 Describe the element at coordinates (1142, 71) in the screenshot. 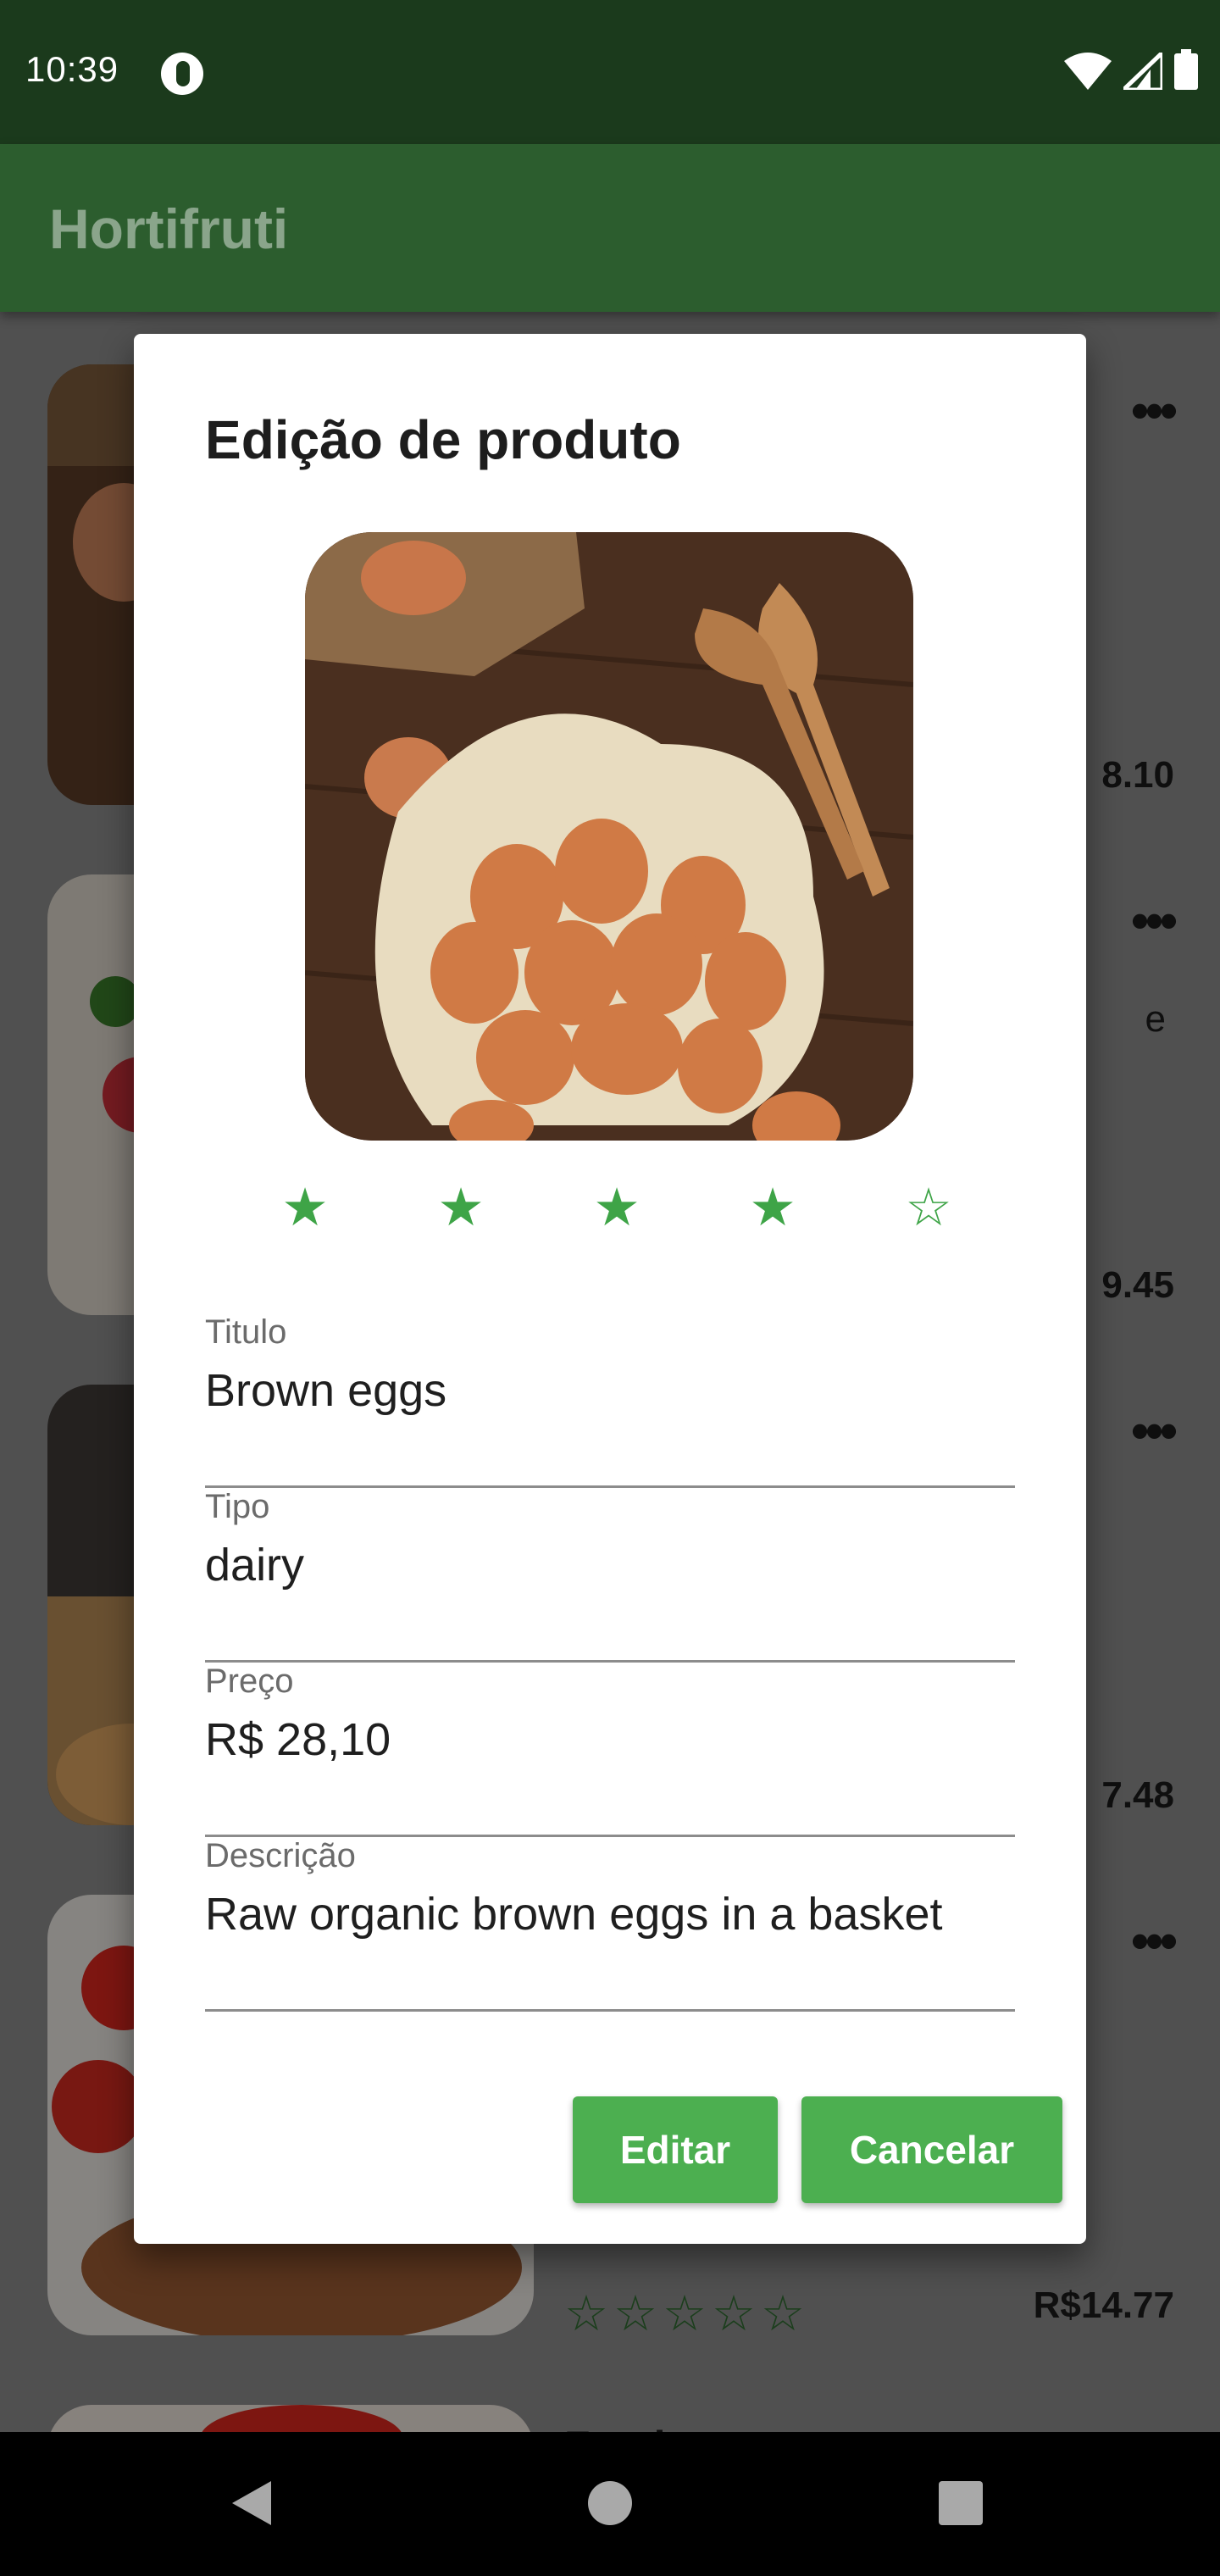

I see `cellular-signal-icon` at that location.